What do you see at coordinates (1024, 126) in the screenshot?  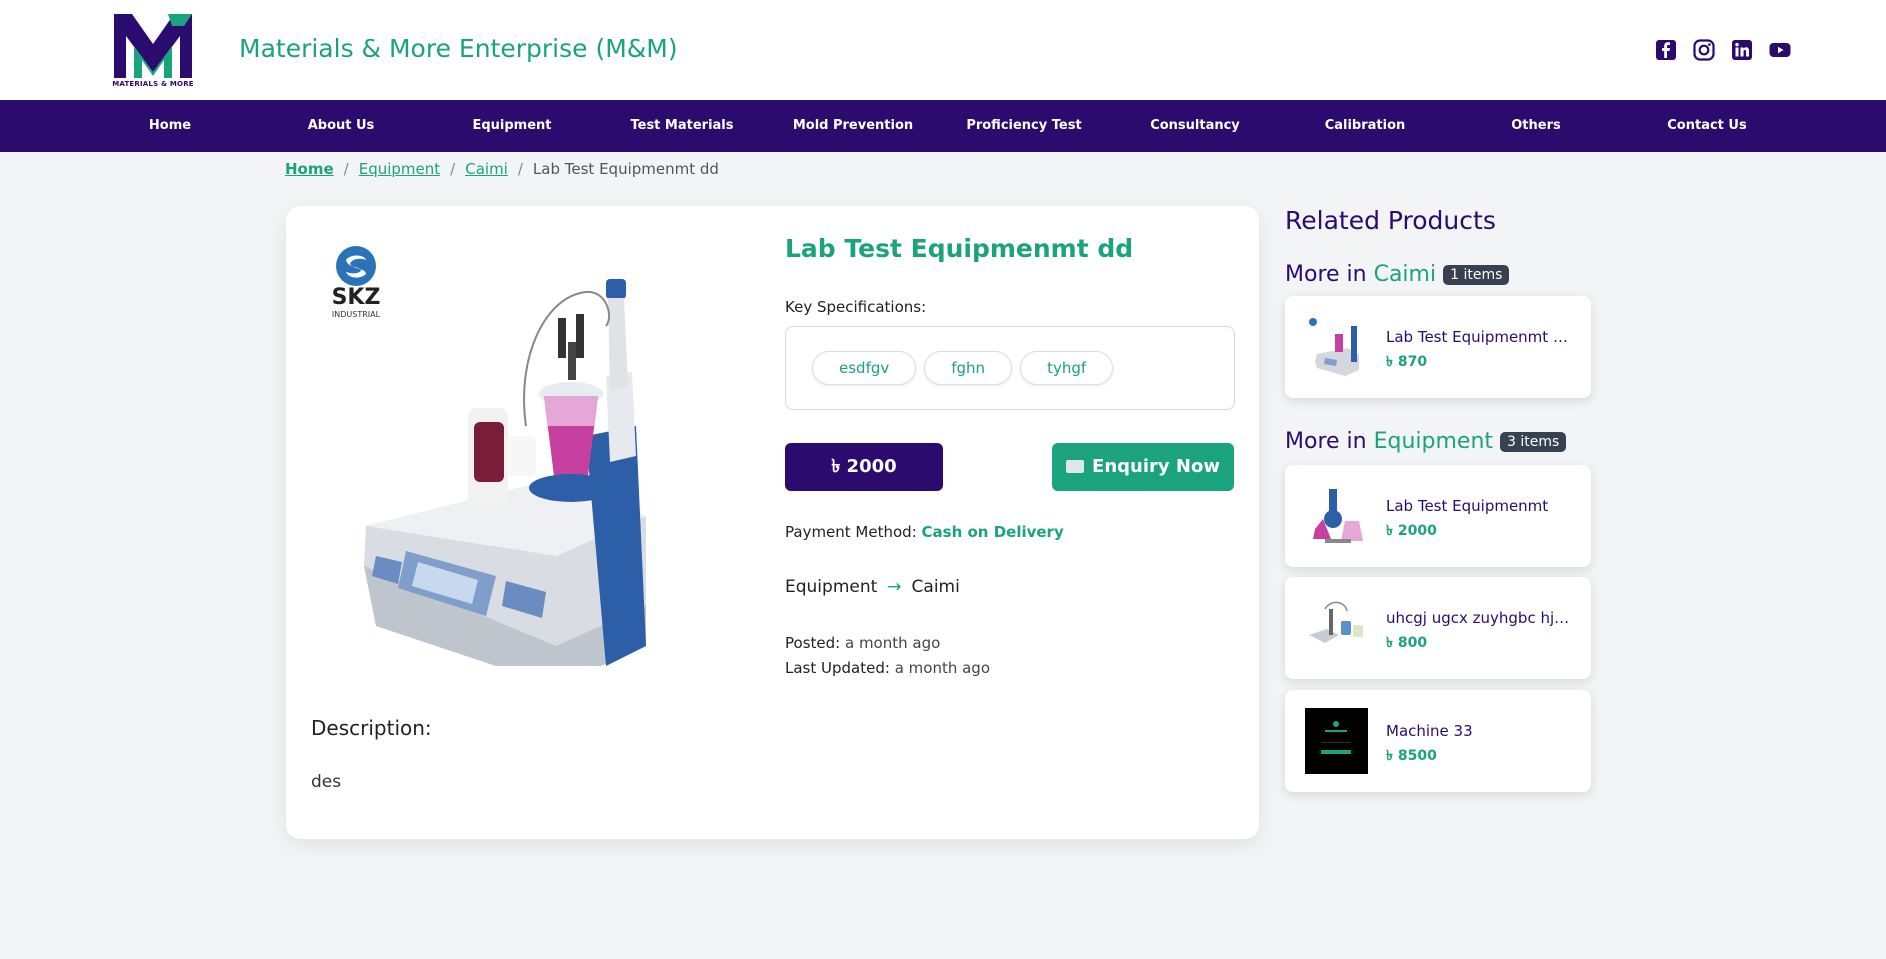 I see `nav-item-proficiency-test: Proficiency Test` at bounding box center [1024, 126].